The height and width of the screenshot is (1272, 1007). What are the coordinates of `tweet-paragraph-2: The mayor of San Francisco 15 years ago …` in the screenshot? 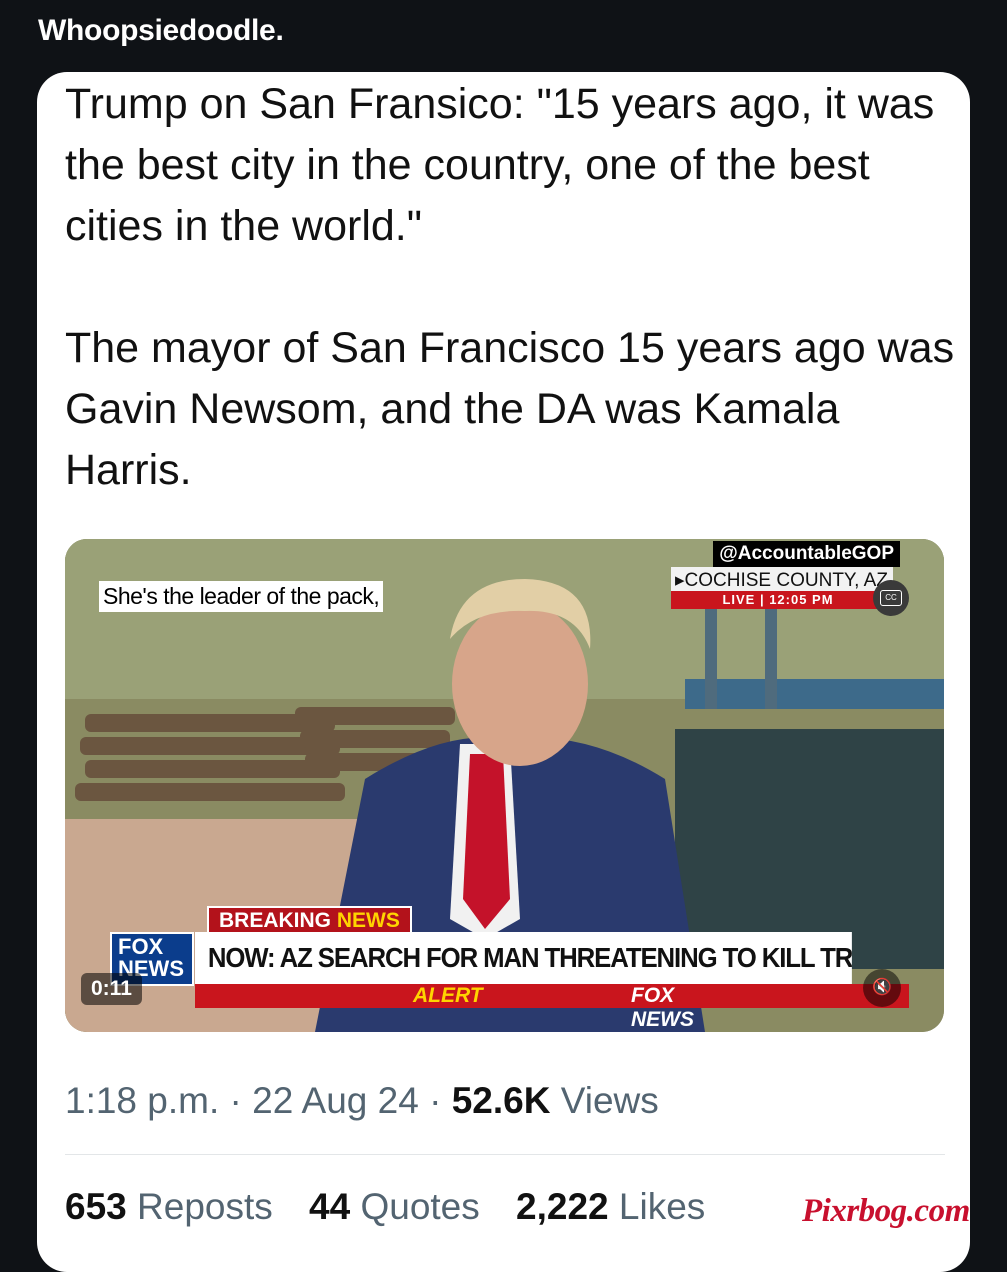 It's located at (510, 409).